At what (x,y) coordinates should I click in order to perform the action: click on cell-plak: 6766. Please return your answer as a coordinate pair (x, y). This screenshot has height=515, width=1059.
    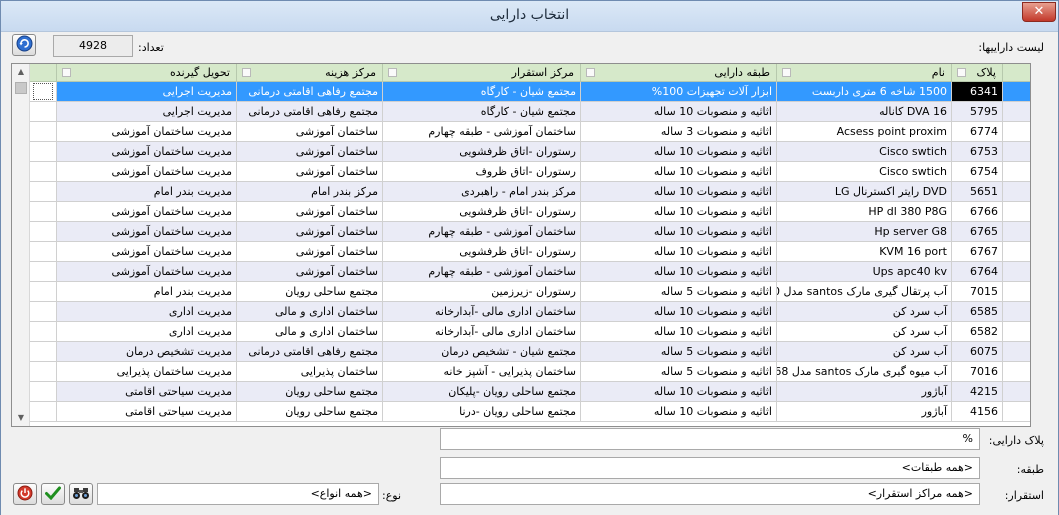
    Looking at the image, I should click on (977, 212).